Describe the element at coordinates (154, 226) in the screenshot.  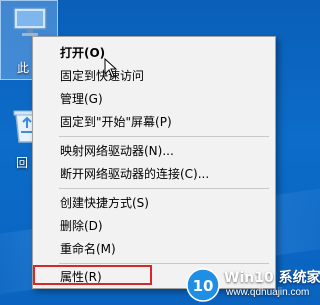
I see `menu-item-delete: 删除(D)` at that location.